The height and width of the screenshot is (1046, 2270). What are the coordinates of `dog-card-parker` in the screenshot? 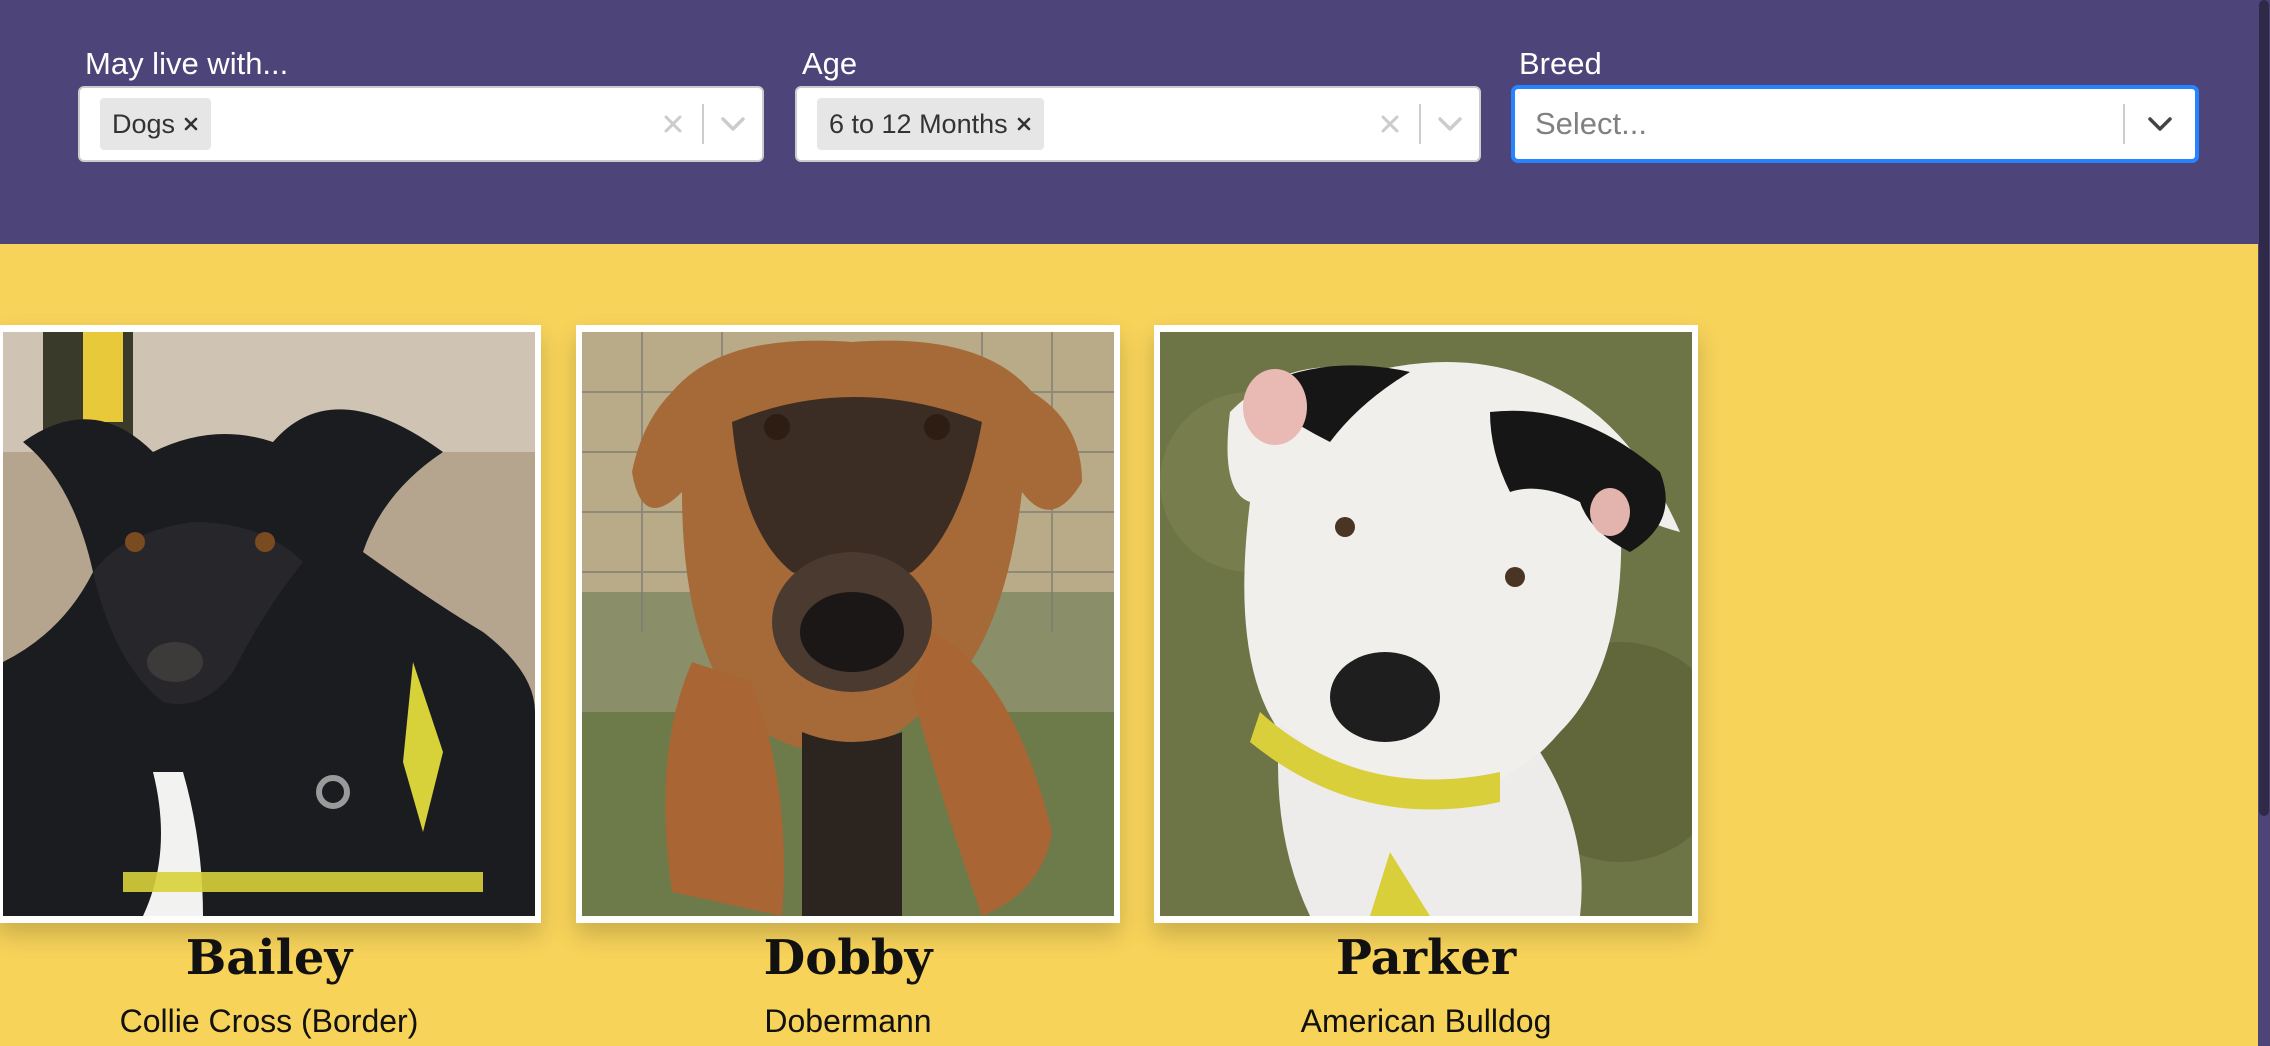 It's located at (1426, 624).